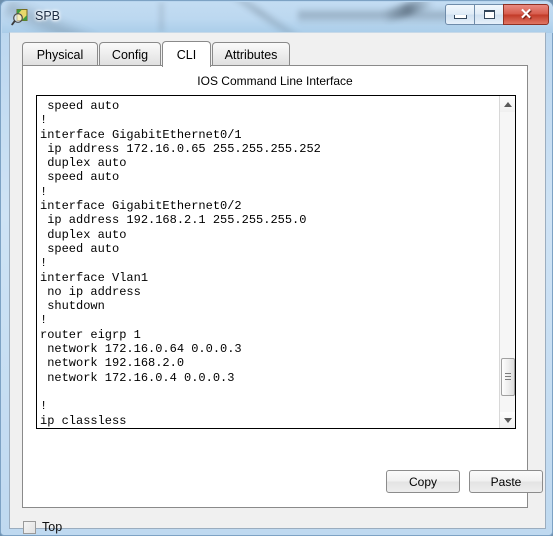 Image resolution: width=553 pixels, height=536 pixels. I want to click on cli-caption-label: IOS Command Line Interface, so click(275, 81).